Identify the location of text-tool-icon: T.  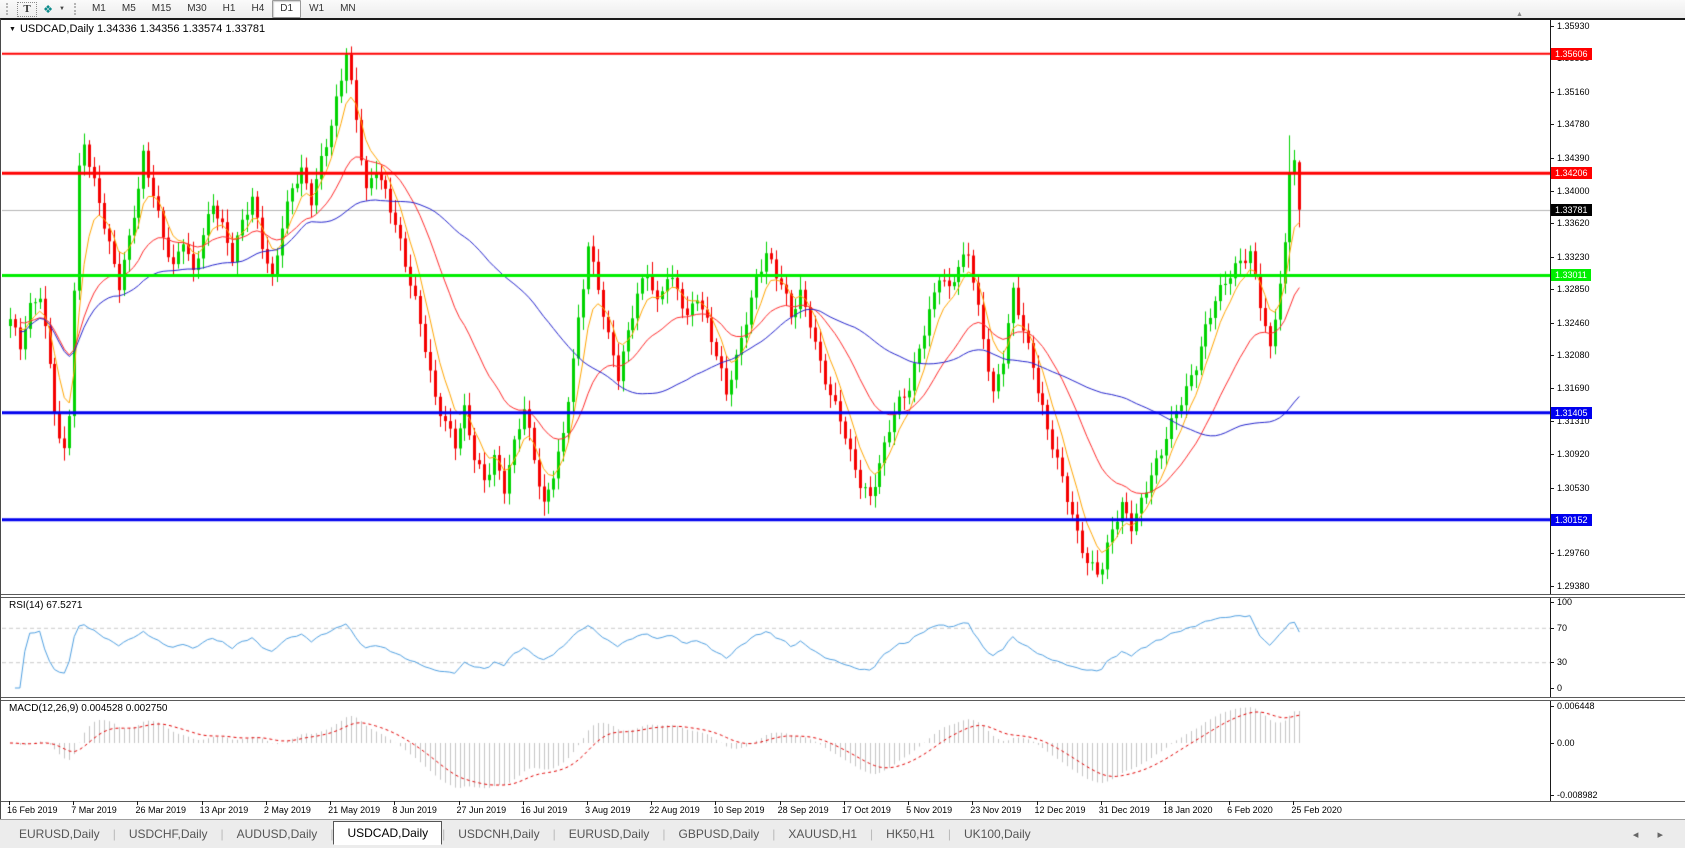
(27, 9).